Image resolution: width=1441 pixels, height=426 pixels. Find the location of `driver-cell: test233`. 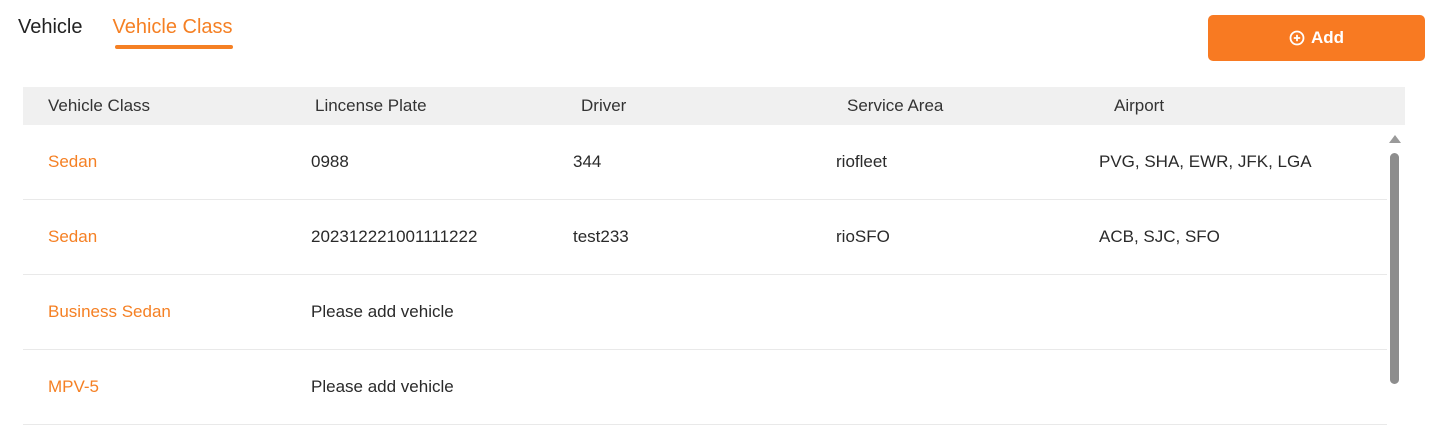

driver-cell: test233 is located at coordinates (601, 236).